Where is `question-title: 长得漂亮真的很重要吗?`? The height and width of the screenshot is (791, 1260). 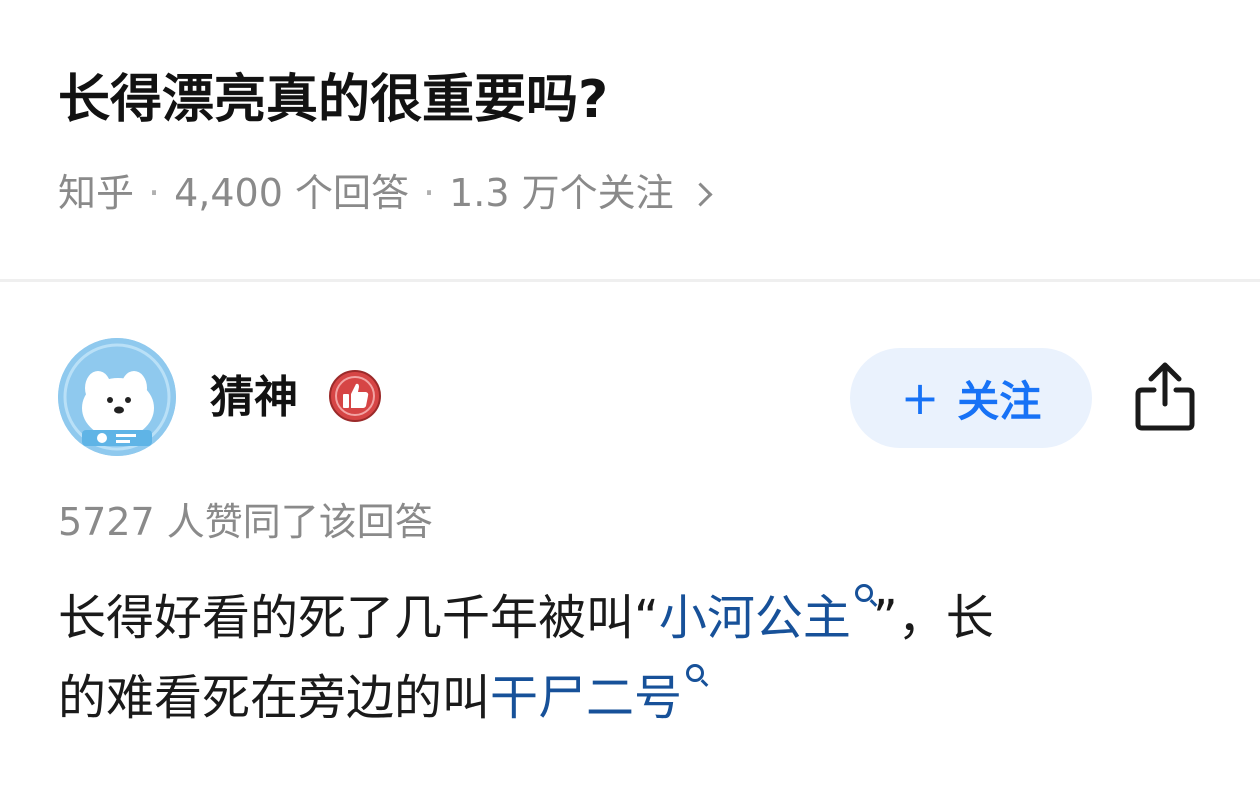 question-title: 长得漂亮真的很重要吗? is located at coordinates (639, 100).